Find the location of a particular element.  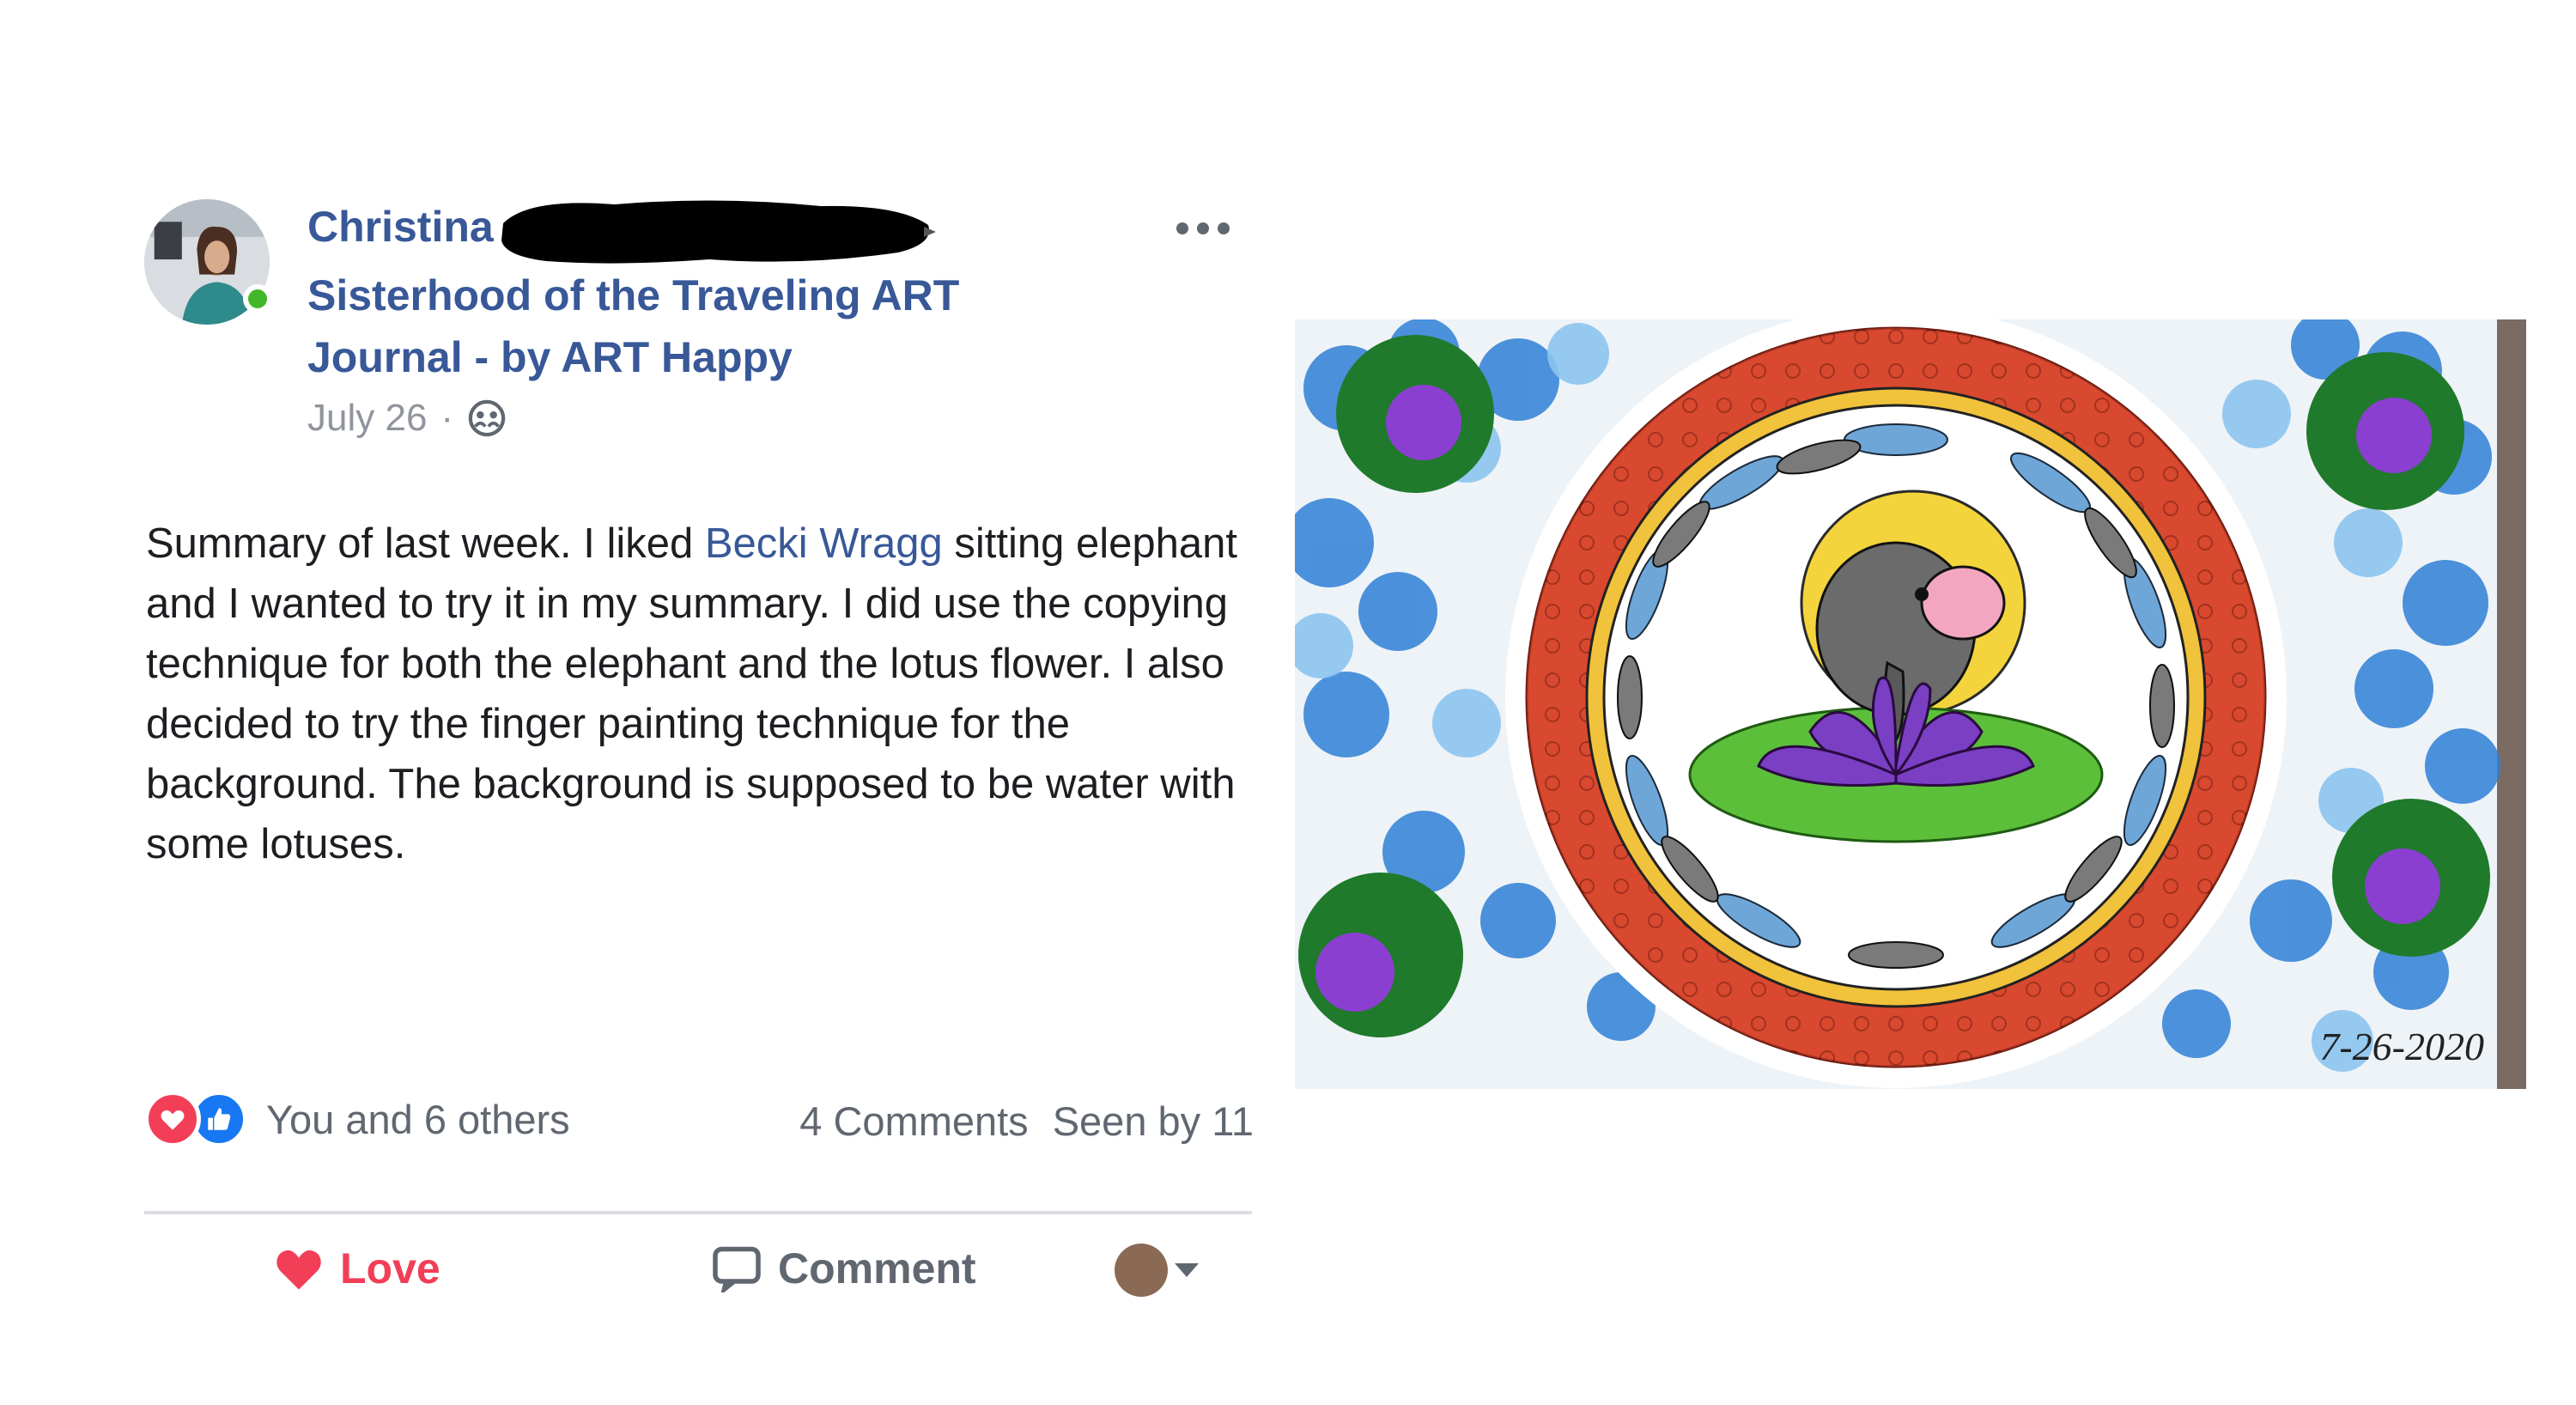

comments-count-link: 4 Comments is located at coordinates (914, 1121).